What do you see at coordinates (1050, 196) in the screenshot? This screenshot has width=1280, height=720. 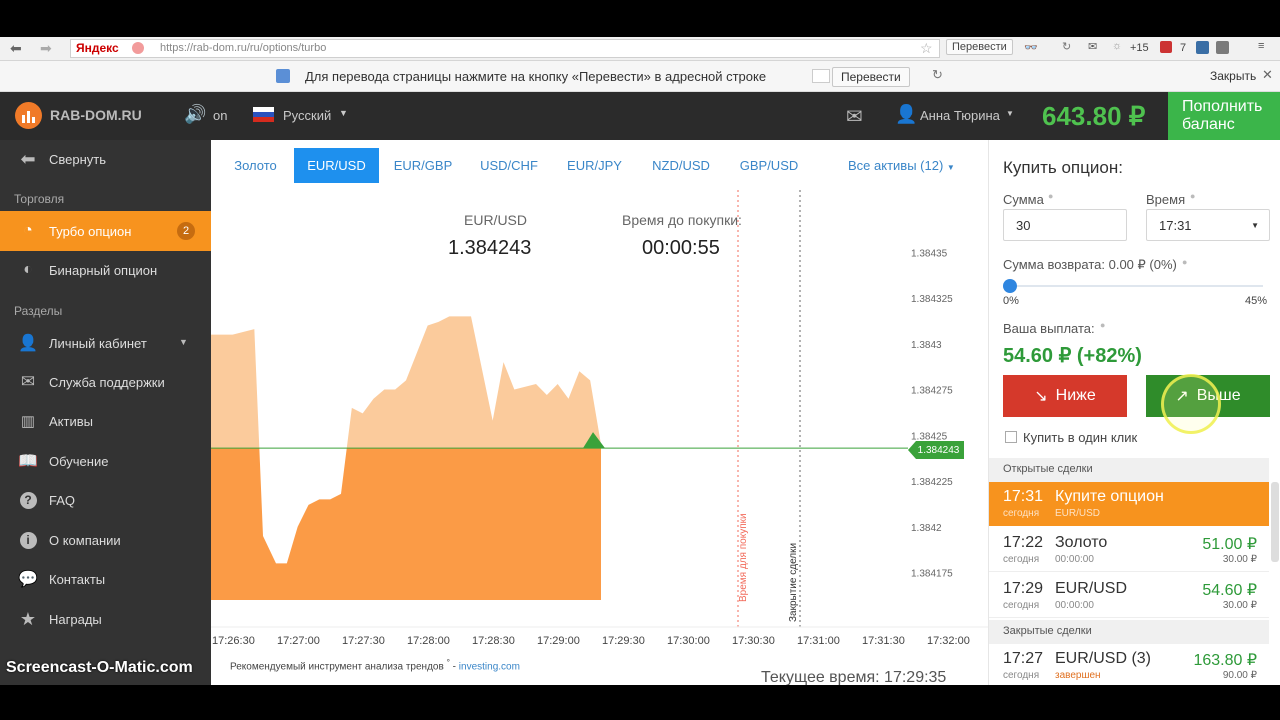 I see `sum-help-icon: ●` at bounding box center [1050, 196].